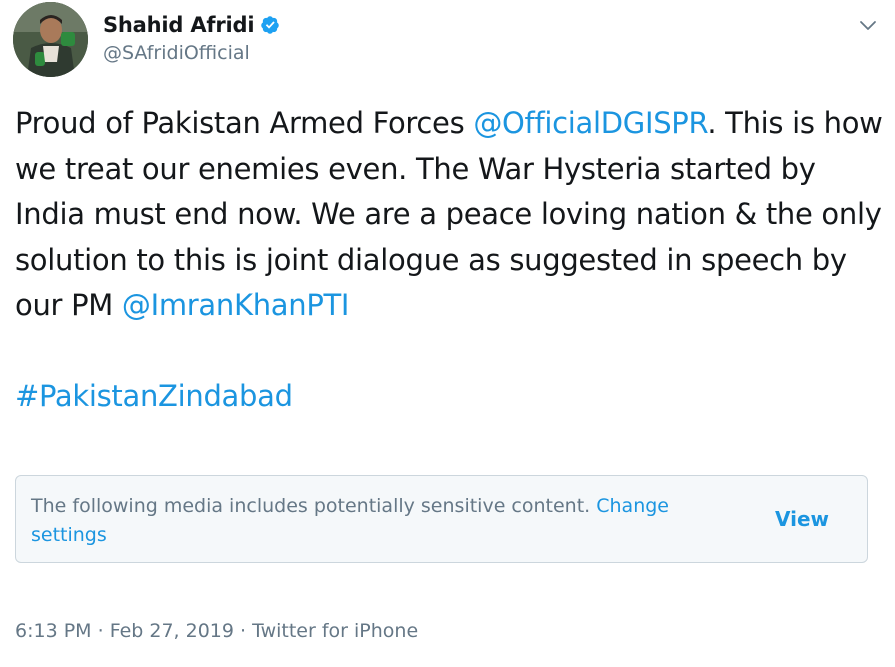 The height and width of the screenshot is (667, 895). I want to click on author-block: Shahid Afridi @SAfridiOfficial, so click(191, 37).